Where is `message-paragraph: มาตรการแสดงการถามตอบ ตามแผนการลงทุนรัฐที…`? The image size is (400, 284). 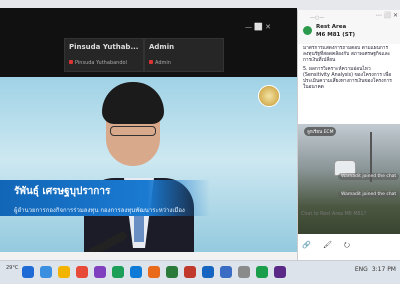
message-paragraph: มาตรการแสดงการถามตอบ ตามแผนการลงทุนรัฐที… is located at coordinates (347, 54).